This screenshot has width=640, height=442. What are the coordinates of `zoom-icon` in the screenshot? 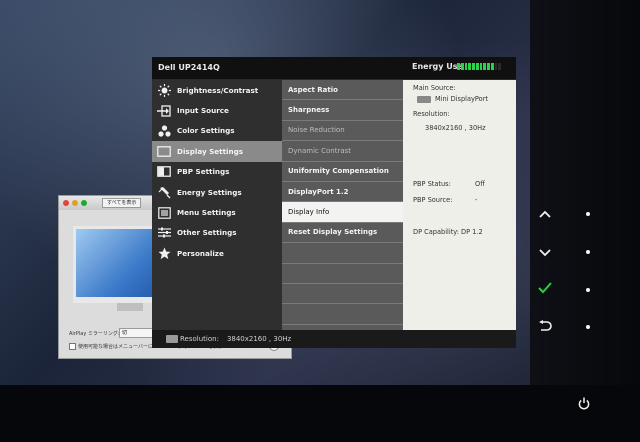 It's located at (84, 203).